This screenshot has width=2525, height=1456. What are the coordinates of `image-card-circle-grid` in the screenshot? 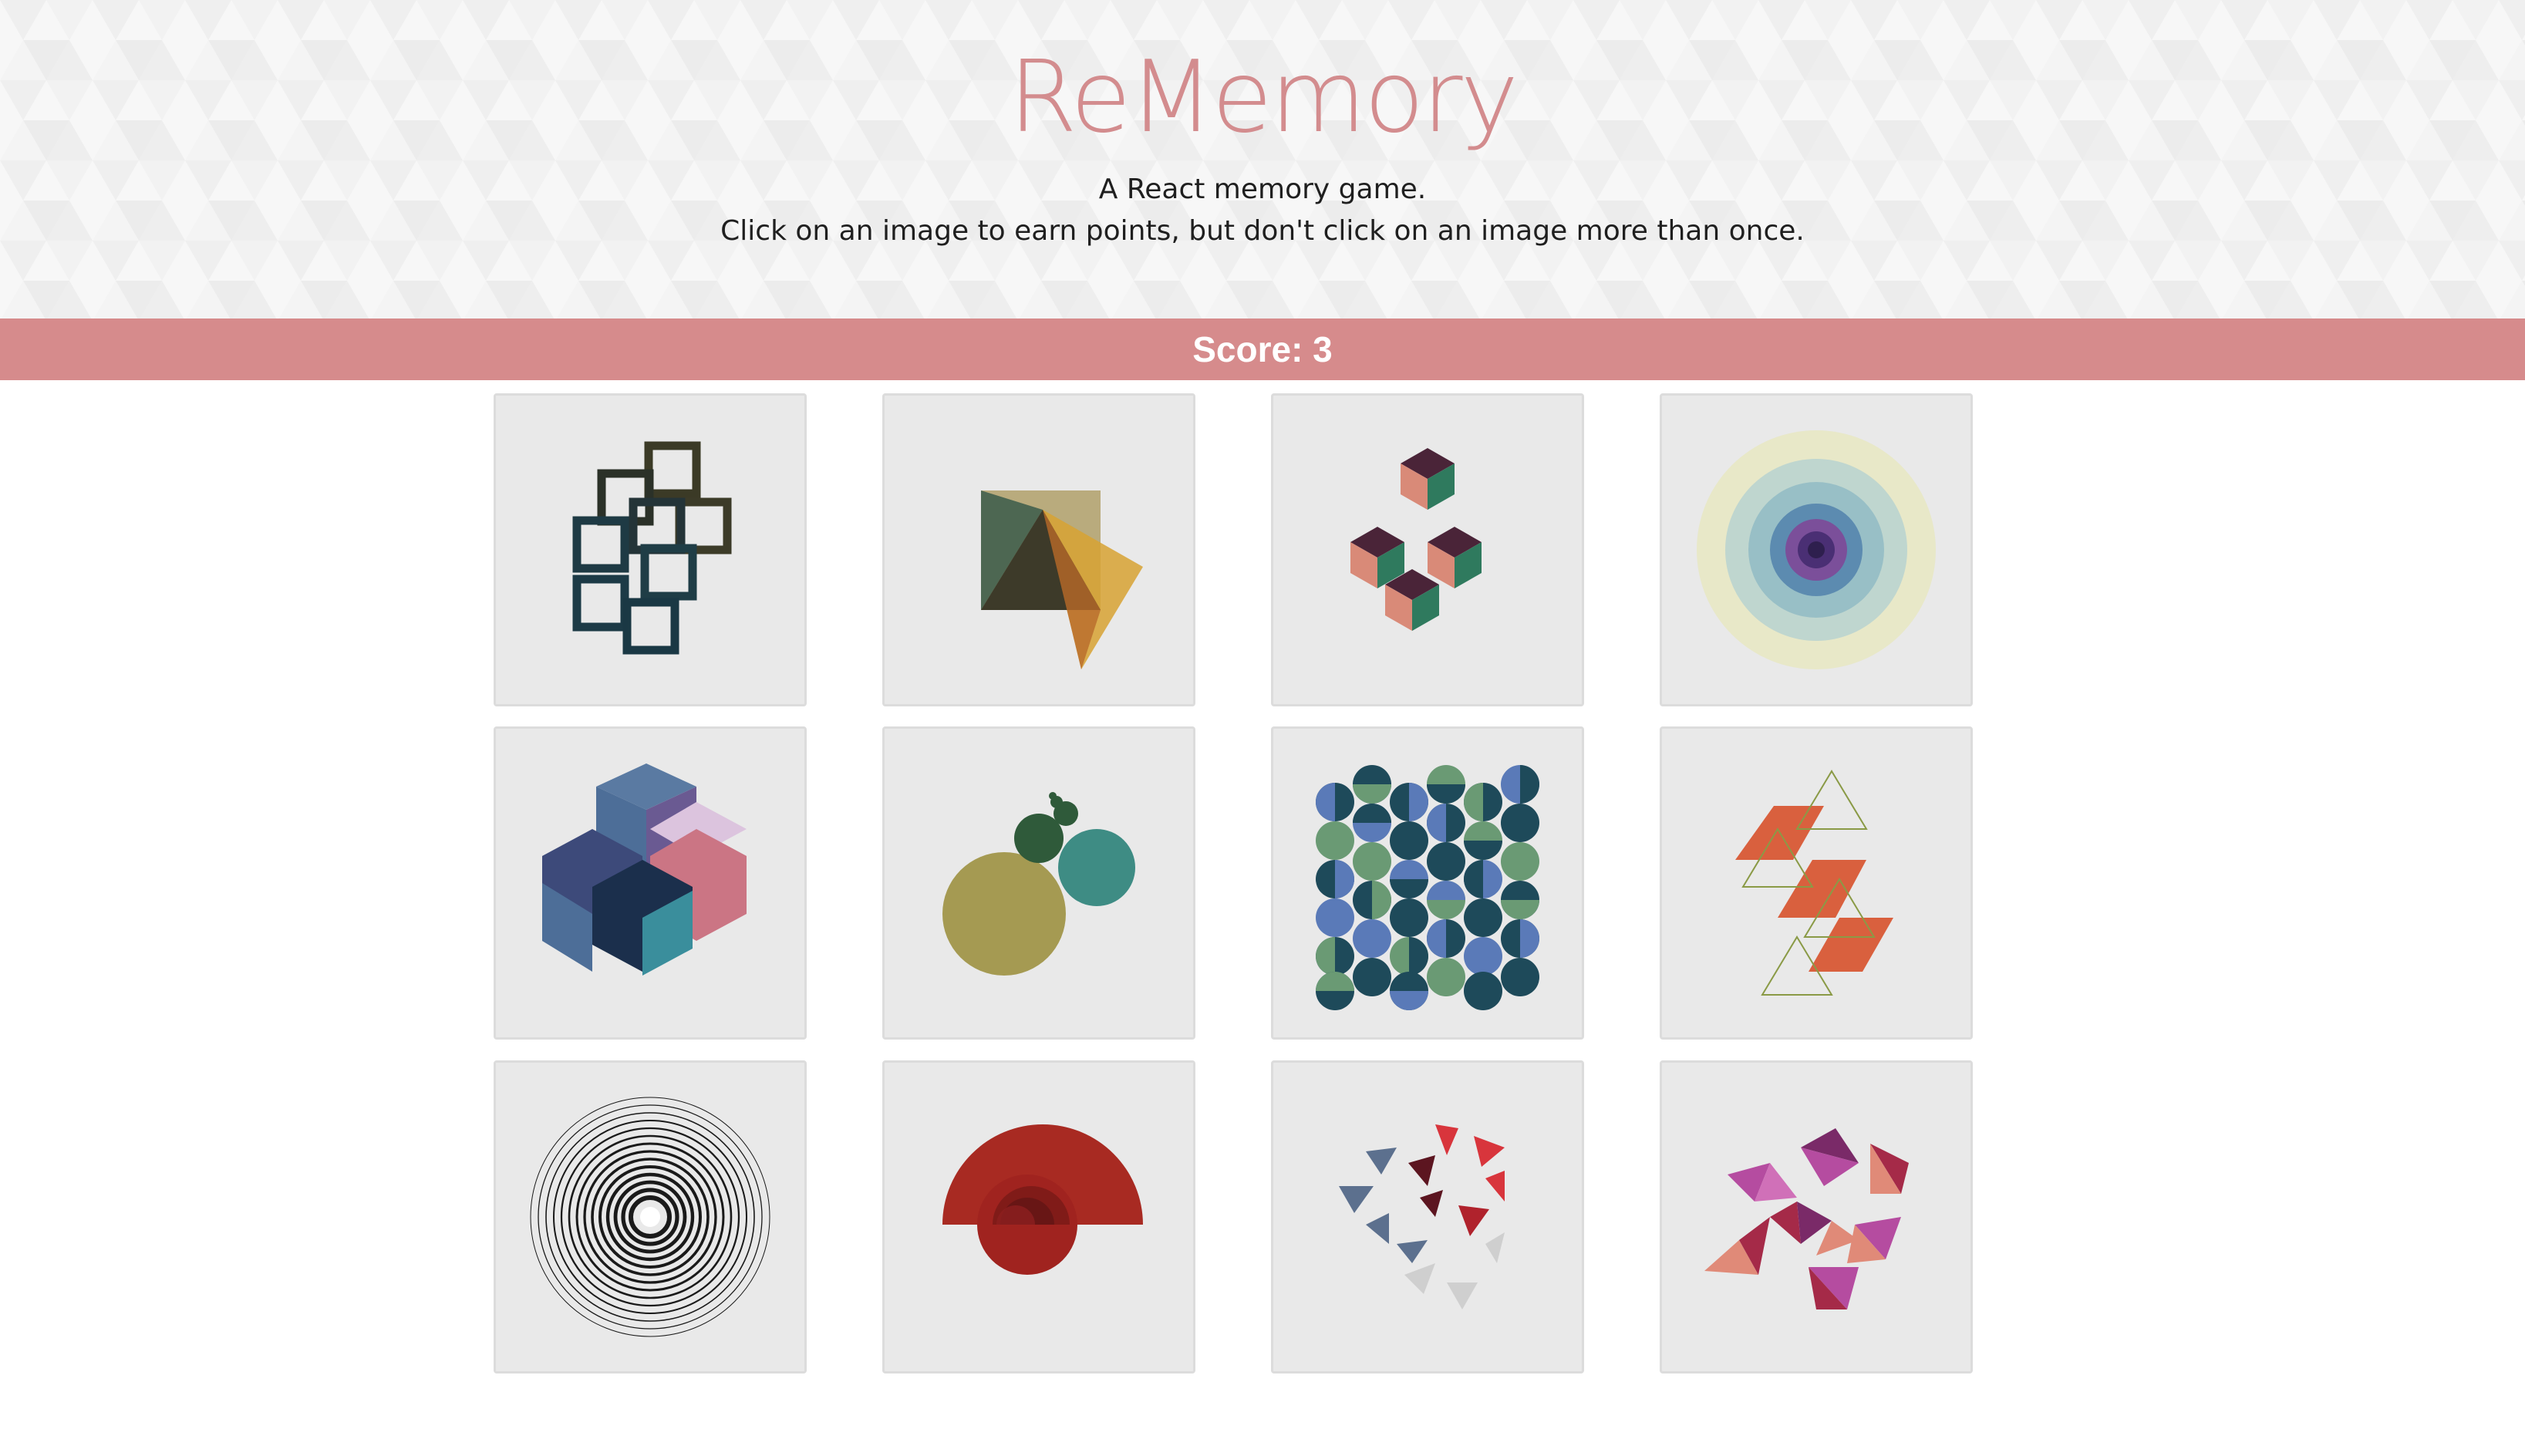 It's located at (1427, 883).